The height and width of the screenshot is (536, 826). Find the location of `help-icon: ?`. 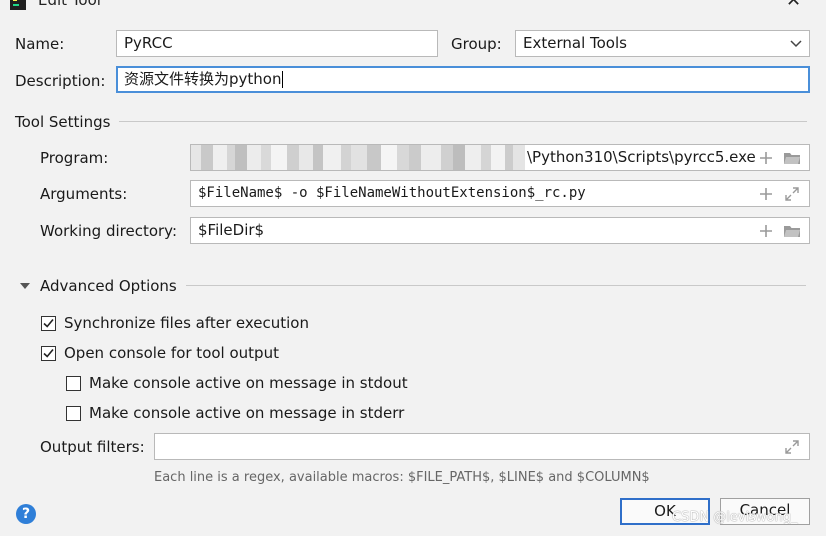

help-icon: ? is located at coordinates (26, 514).